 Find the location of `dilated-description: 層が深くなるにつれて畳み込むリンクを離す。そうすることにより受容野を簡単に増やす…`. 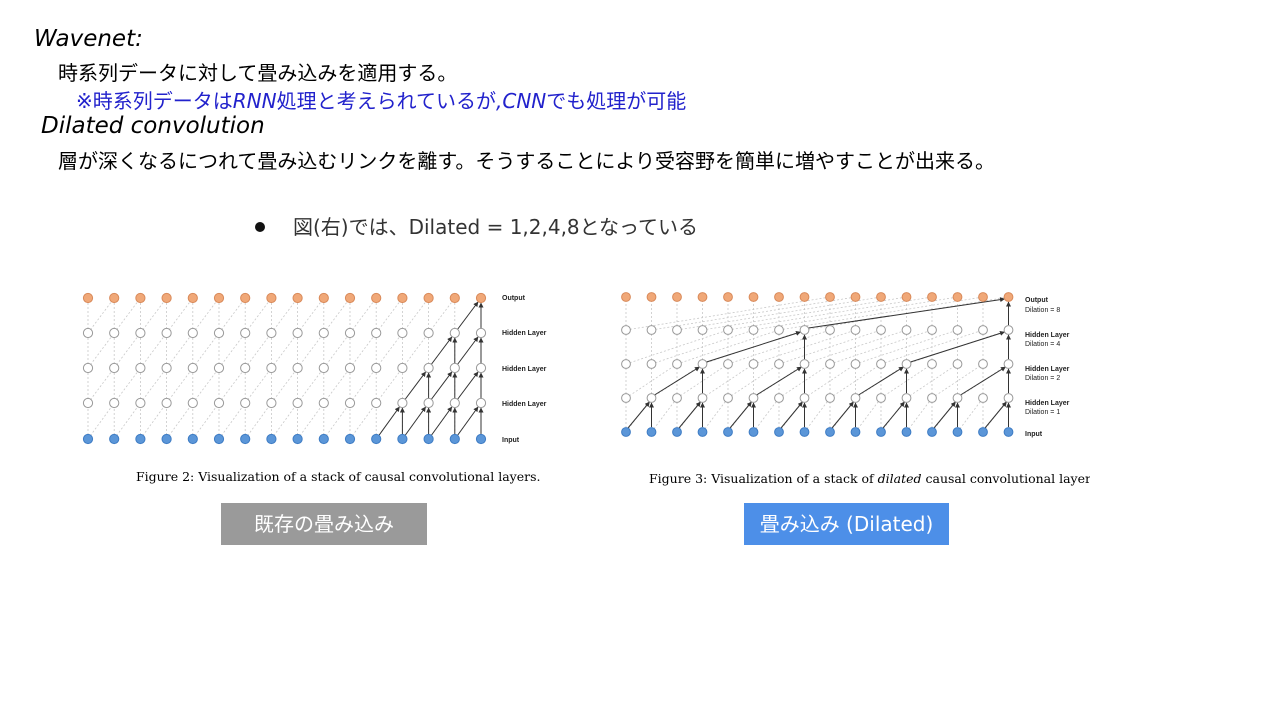

dilated-description: 層が深くなるにつれて畳み込むリンクを離す。そうすることにより受容野を簡単に増やす… is located at coordinates (526, 161).